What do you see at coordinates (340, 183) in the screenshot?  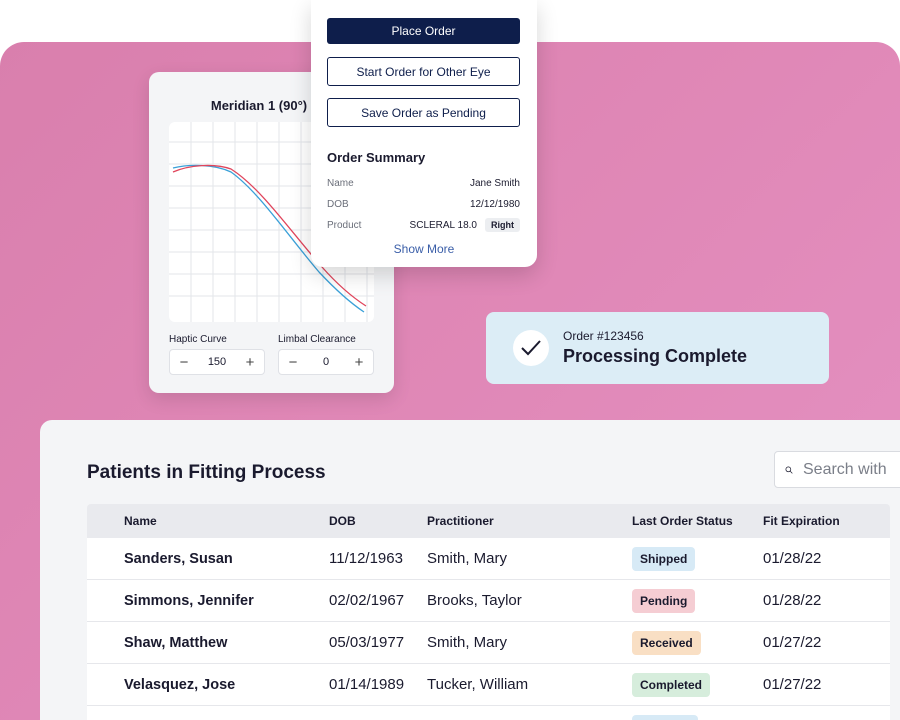 I see `summary-key: Name` at bounding box center [340, 183].